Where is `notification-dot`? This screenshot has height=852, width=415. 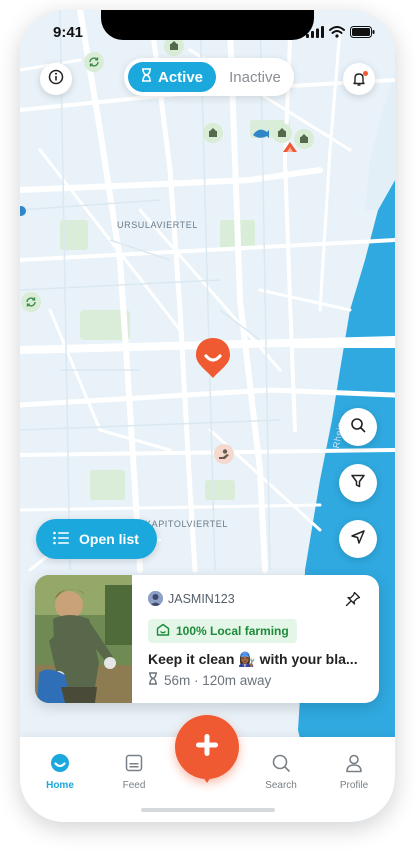
notification-dot is located at coordinates (365, 73).